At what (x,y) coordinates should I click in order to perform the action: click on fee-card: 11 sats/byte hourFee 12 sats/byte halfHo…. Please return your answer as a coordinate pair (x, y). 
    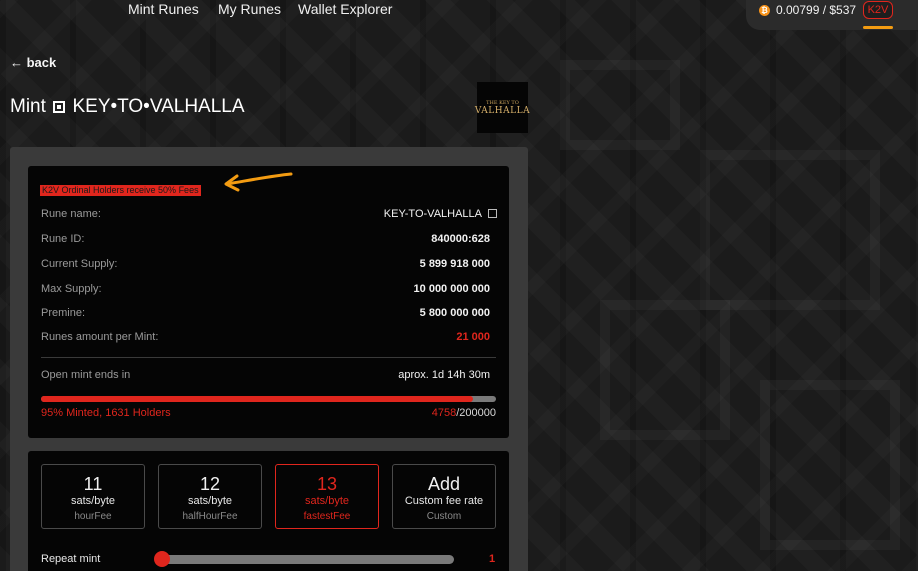
    Looking at the image, I should click on (268, 511).